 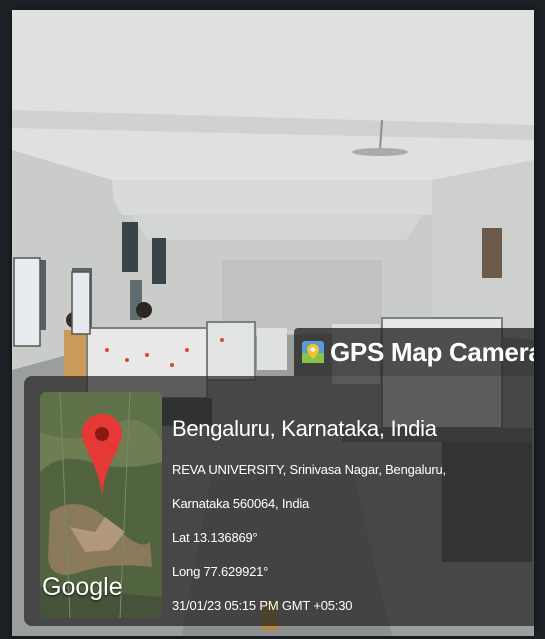 What do you see at coordinates (220, 571) in the screenshot?
I see `longitude: Long 77.629921°` at bounding box center [220, 571].